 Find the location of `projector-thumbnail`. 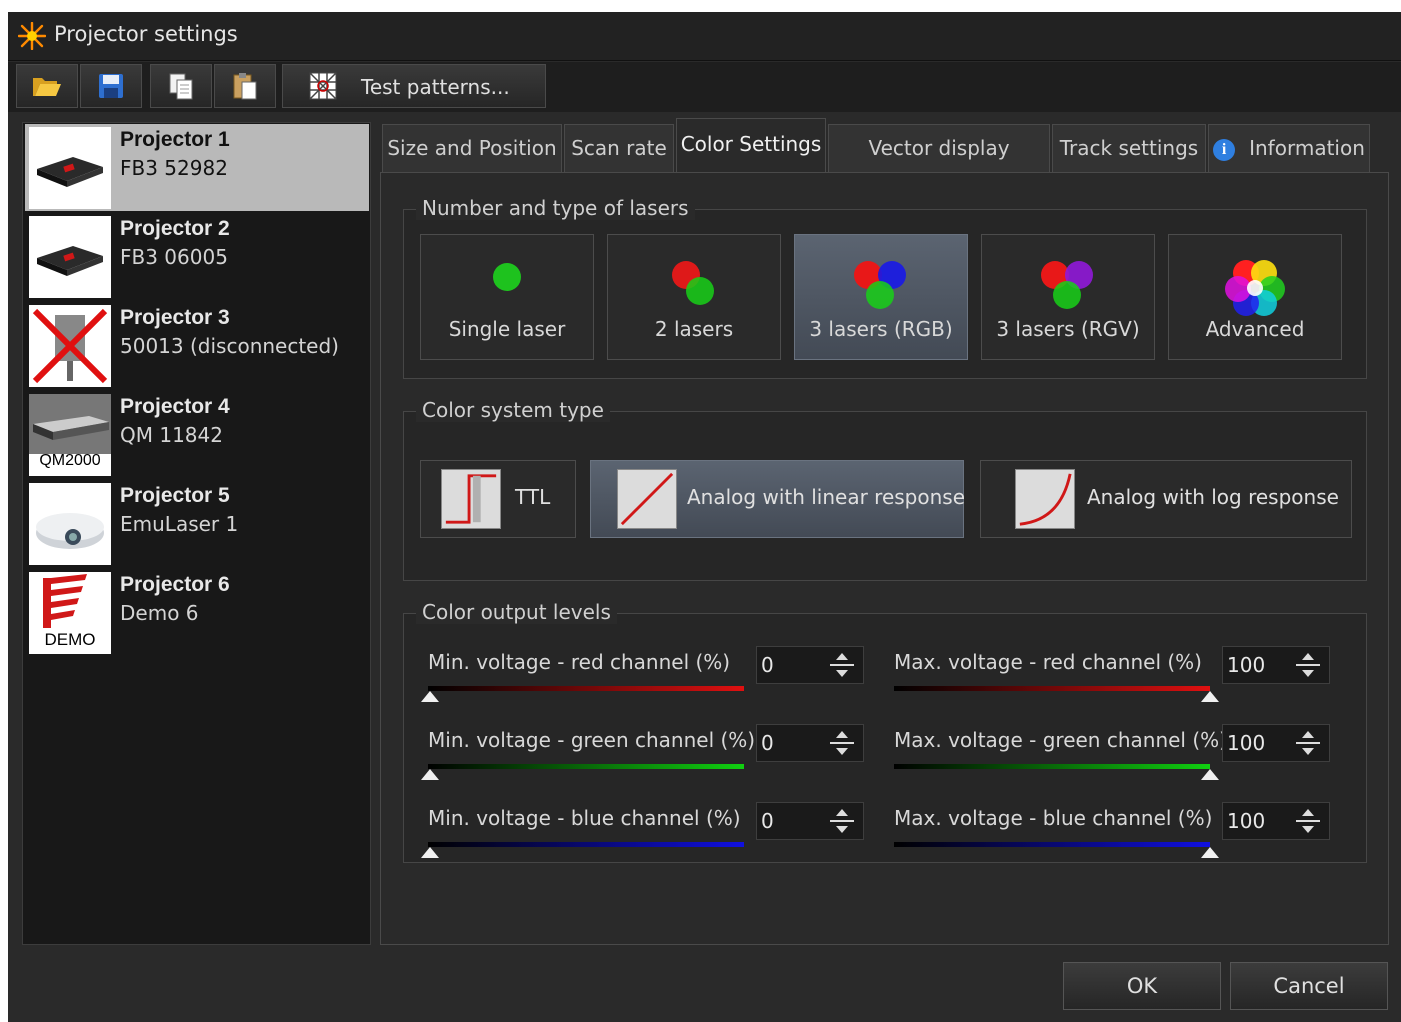

projector-thumbnail is located at coordinates (70, 346).